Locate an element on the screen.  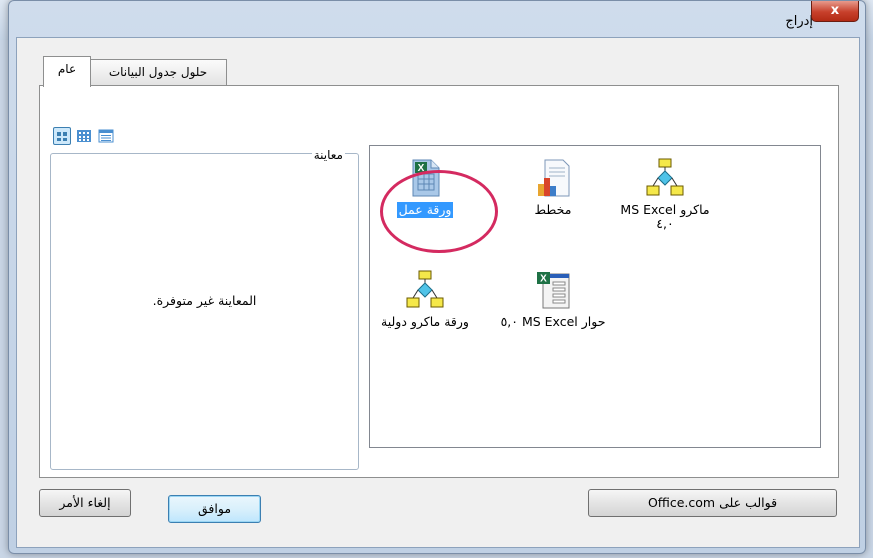
list-item-label: ماكرو MS Excel ٤,٠ is located at coordinates (665, 216).